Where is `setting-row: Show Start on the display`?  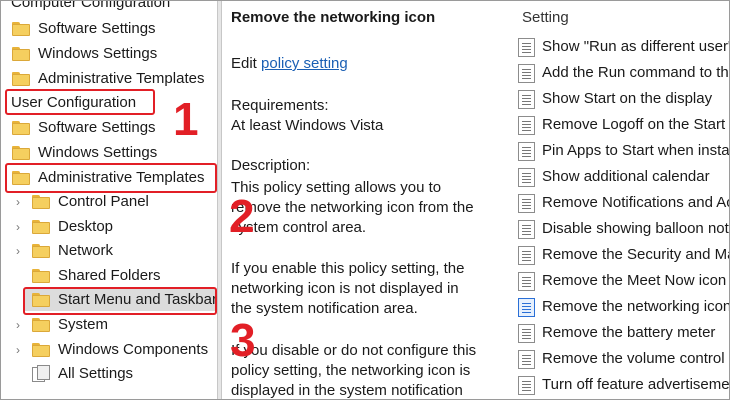
setting-row: Show Start on the display is located at coordinates (615, 99).